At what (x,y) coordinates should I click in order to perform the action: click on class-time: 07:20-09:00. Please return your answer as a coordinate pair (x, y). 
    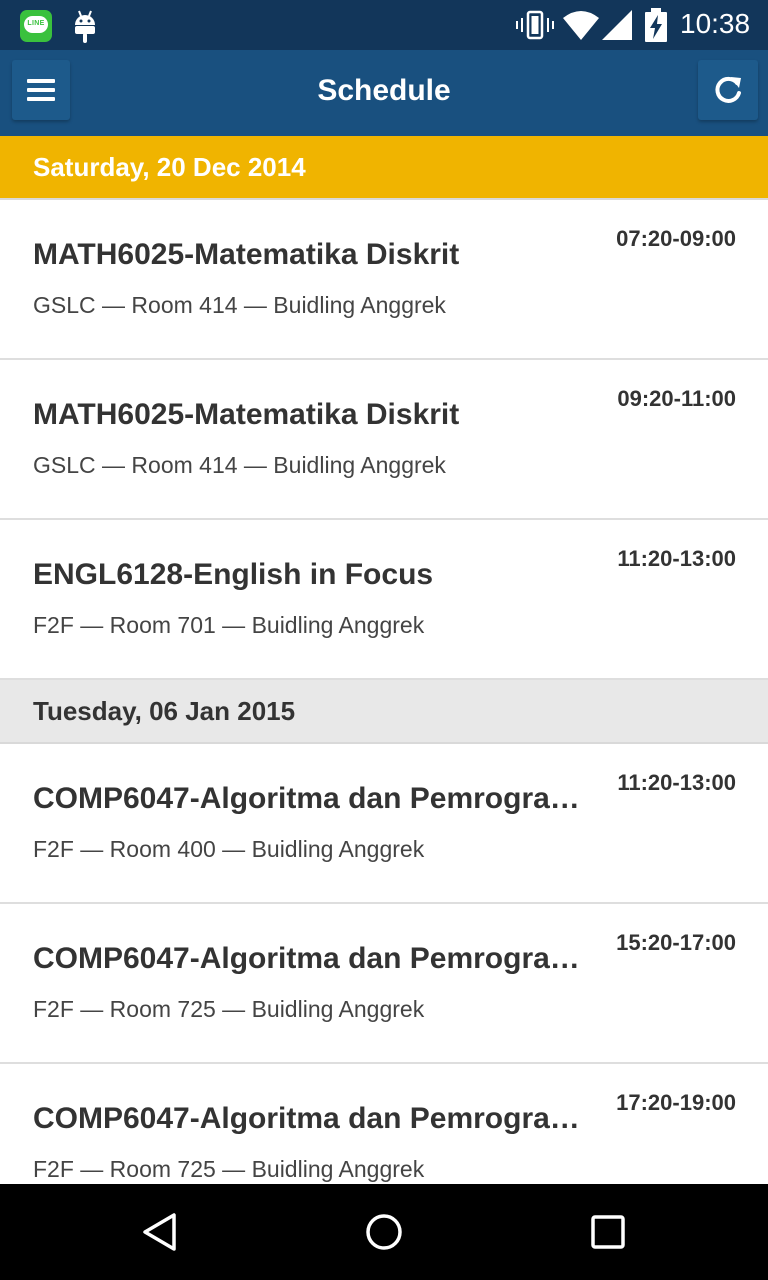
    Looking at the image, I should click on (676, 238).